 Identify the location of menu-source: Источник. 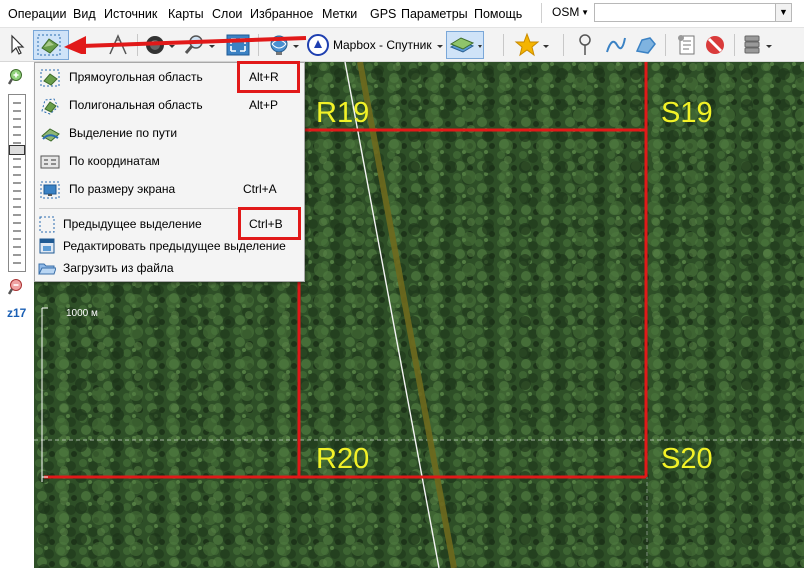
(130, 14).